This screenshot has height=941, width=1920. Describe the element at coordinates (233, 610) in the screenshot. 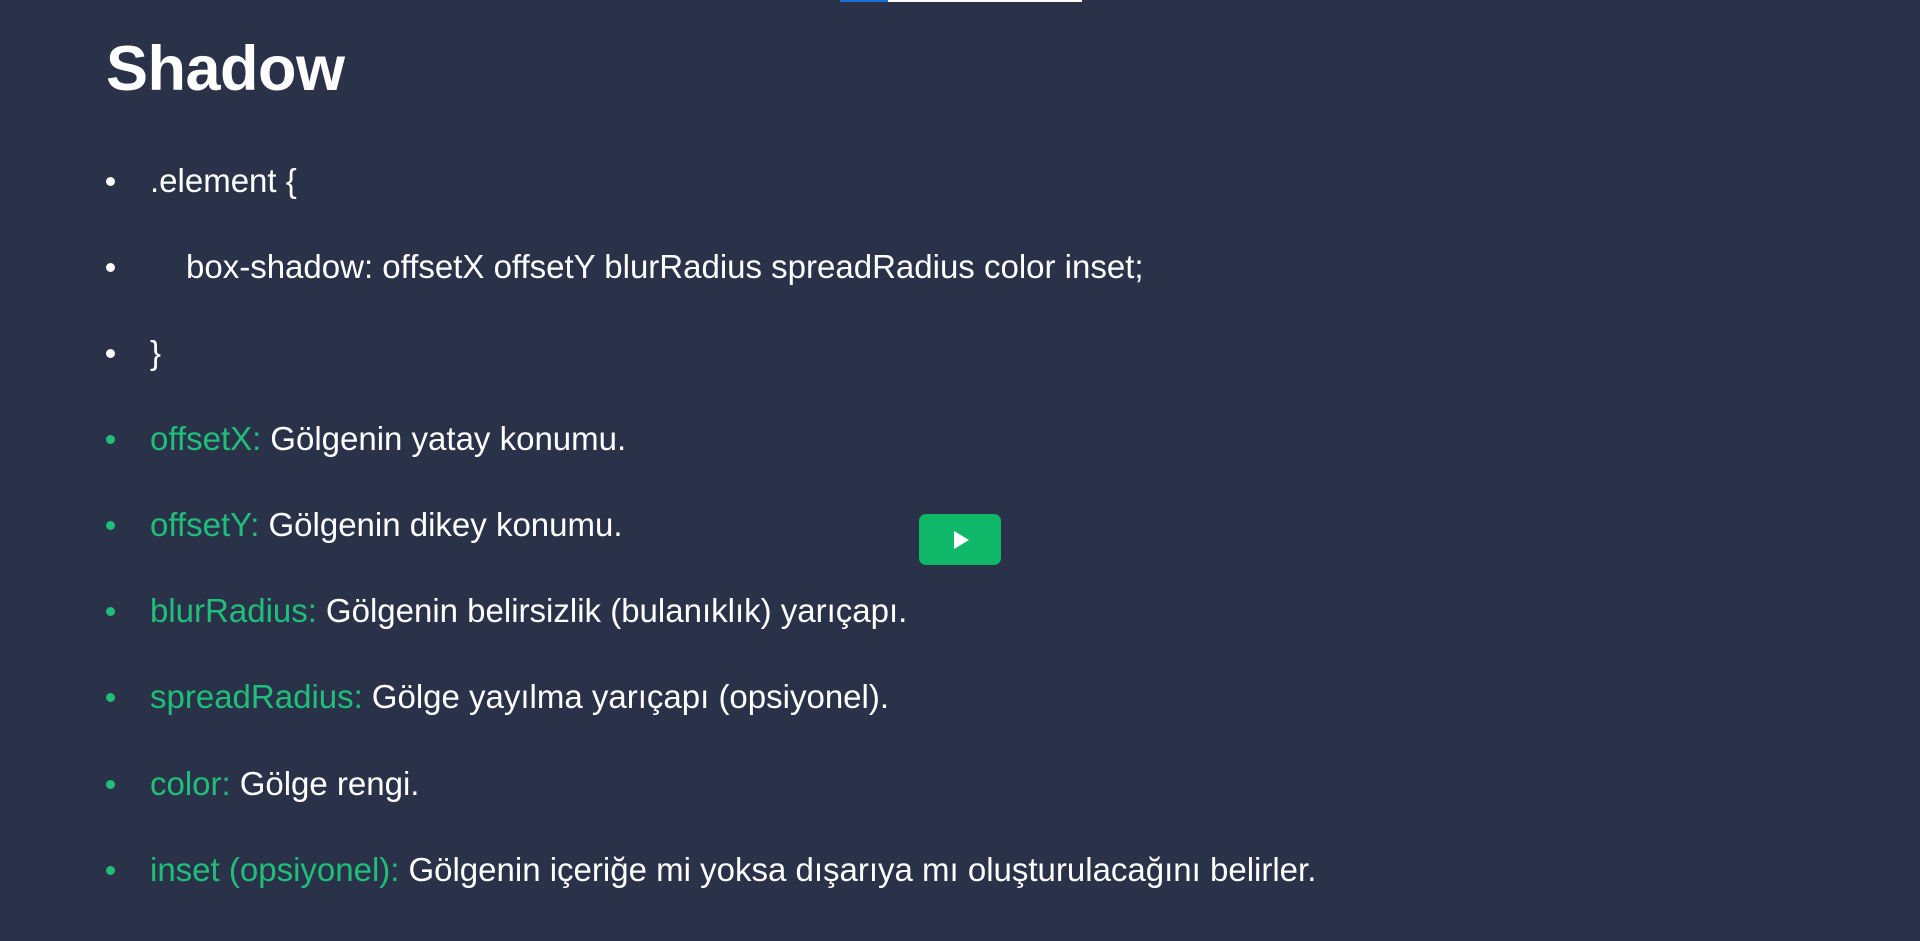

I see `definition-key: blurRadius:` at that location.